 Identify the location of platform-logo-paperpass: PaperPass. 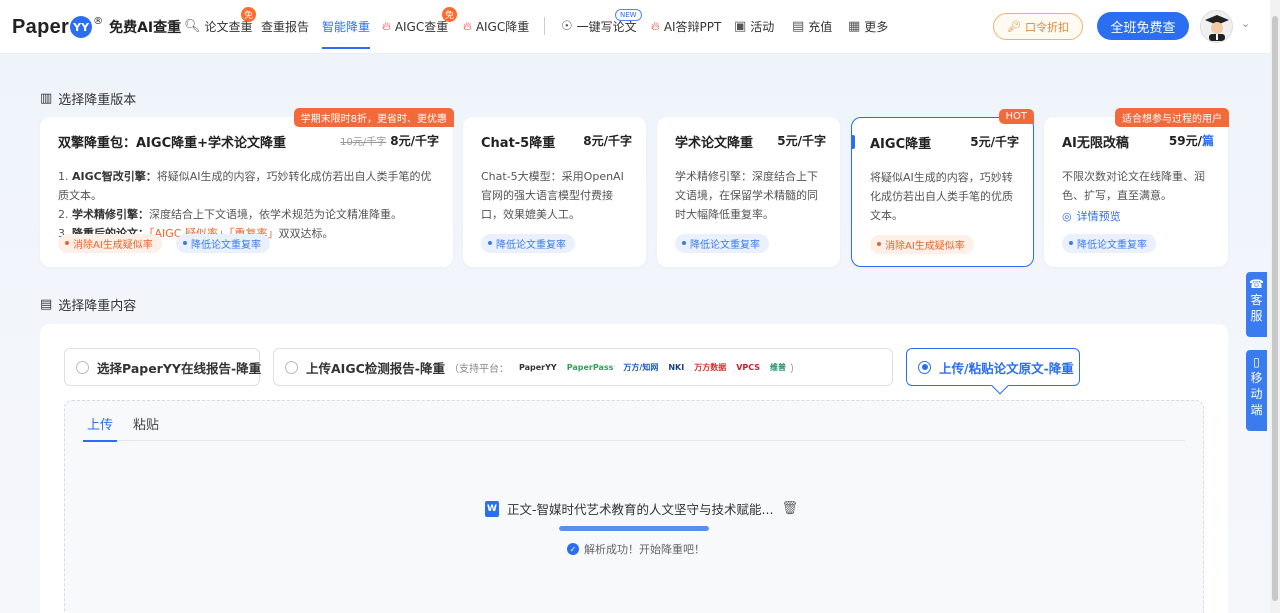
(590, 367).